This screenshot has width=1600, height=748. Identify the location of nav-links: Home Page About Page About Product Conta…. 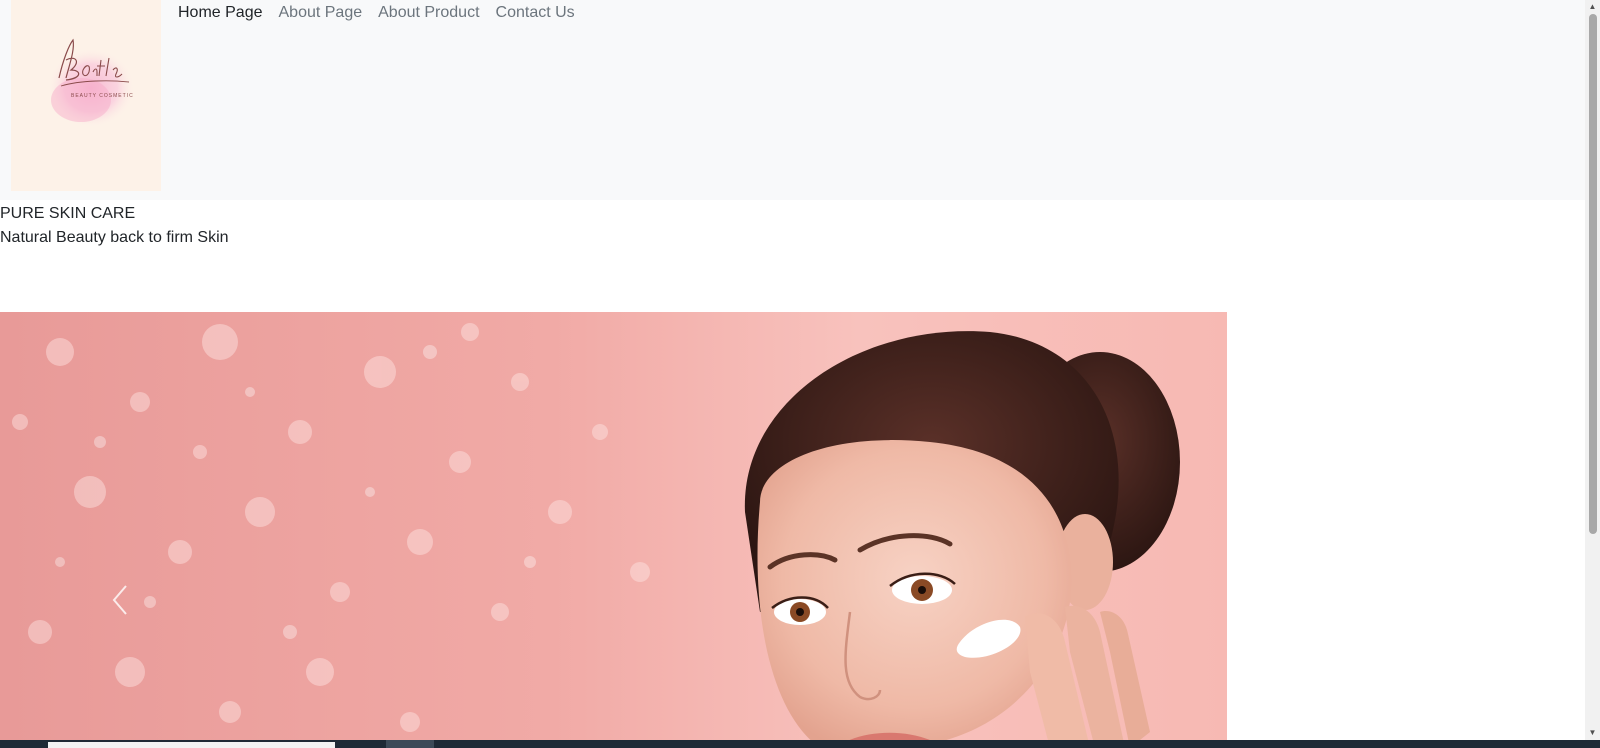
(376, 13).